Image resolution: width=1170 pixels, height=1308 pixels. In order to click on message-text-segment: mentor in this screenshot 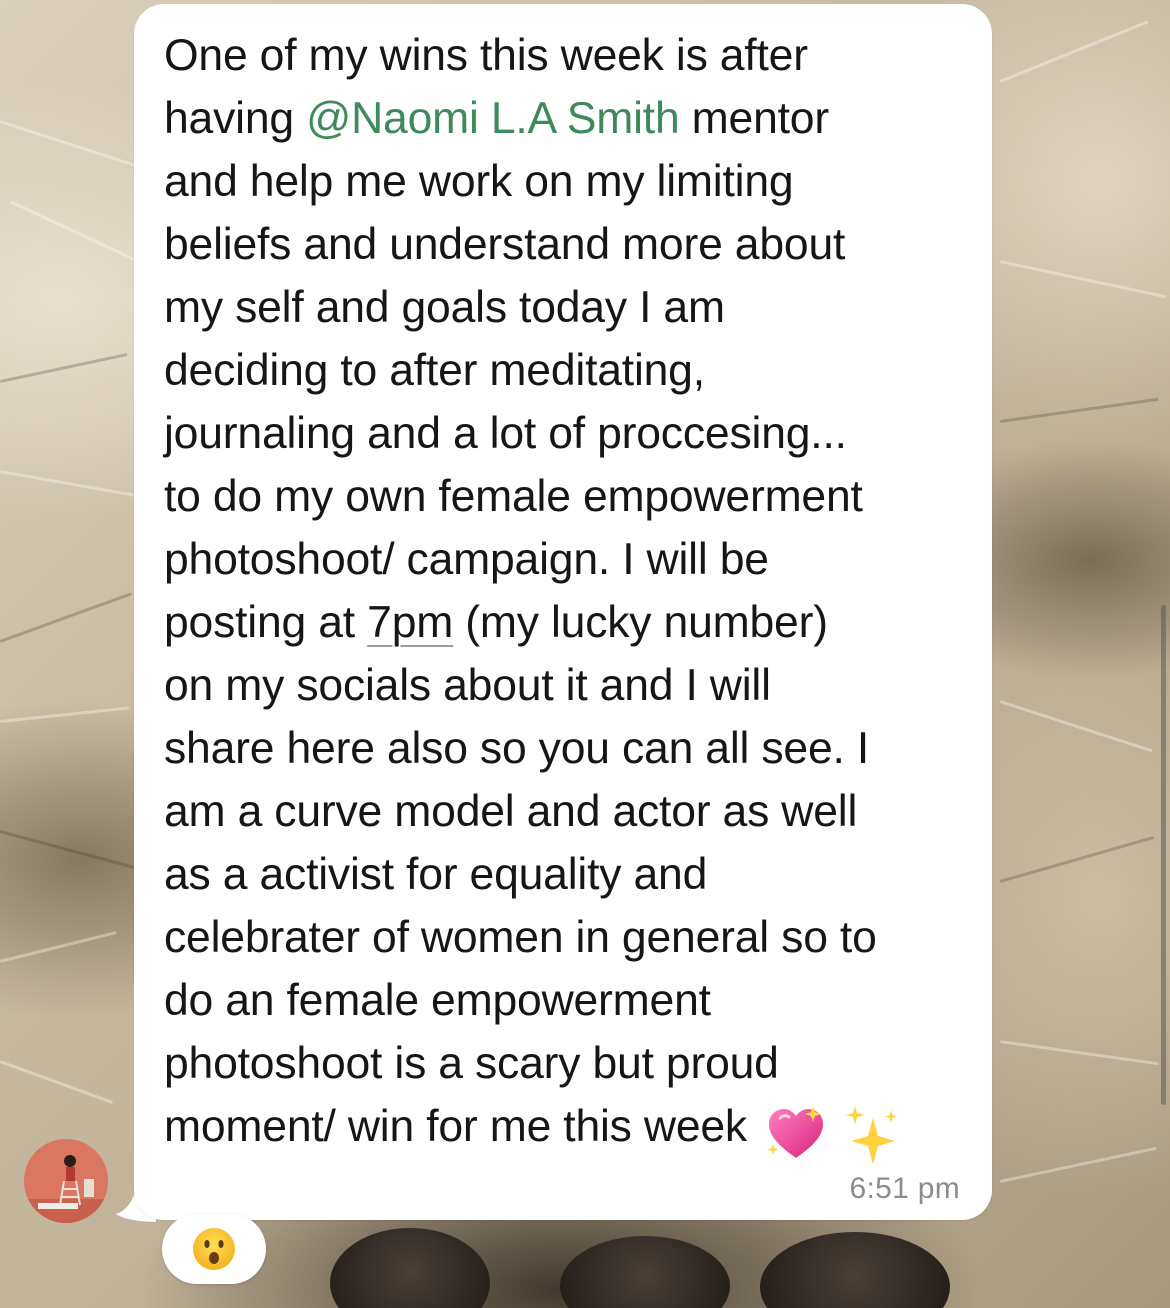, I will do `click(754, 118)`.